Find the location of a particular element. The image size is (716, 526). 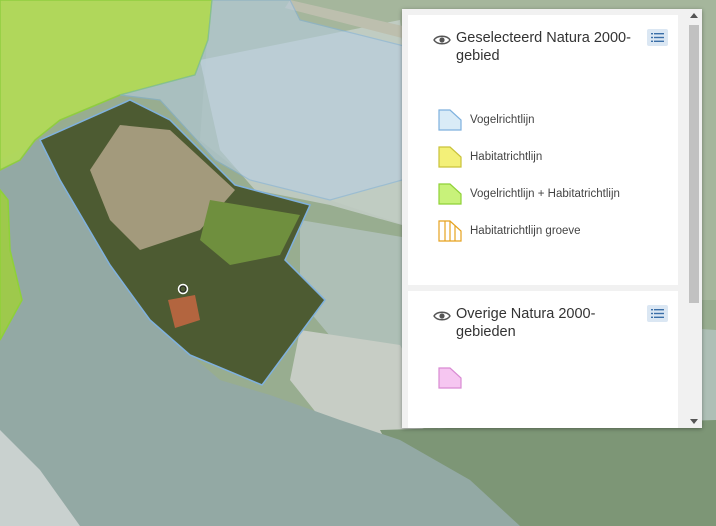

legend-section-title: Geselecteerd Natura 2000-gebied is located at coordinates (543, 47).